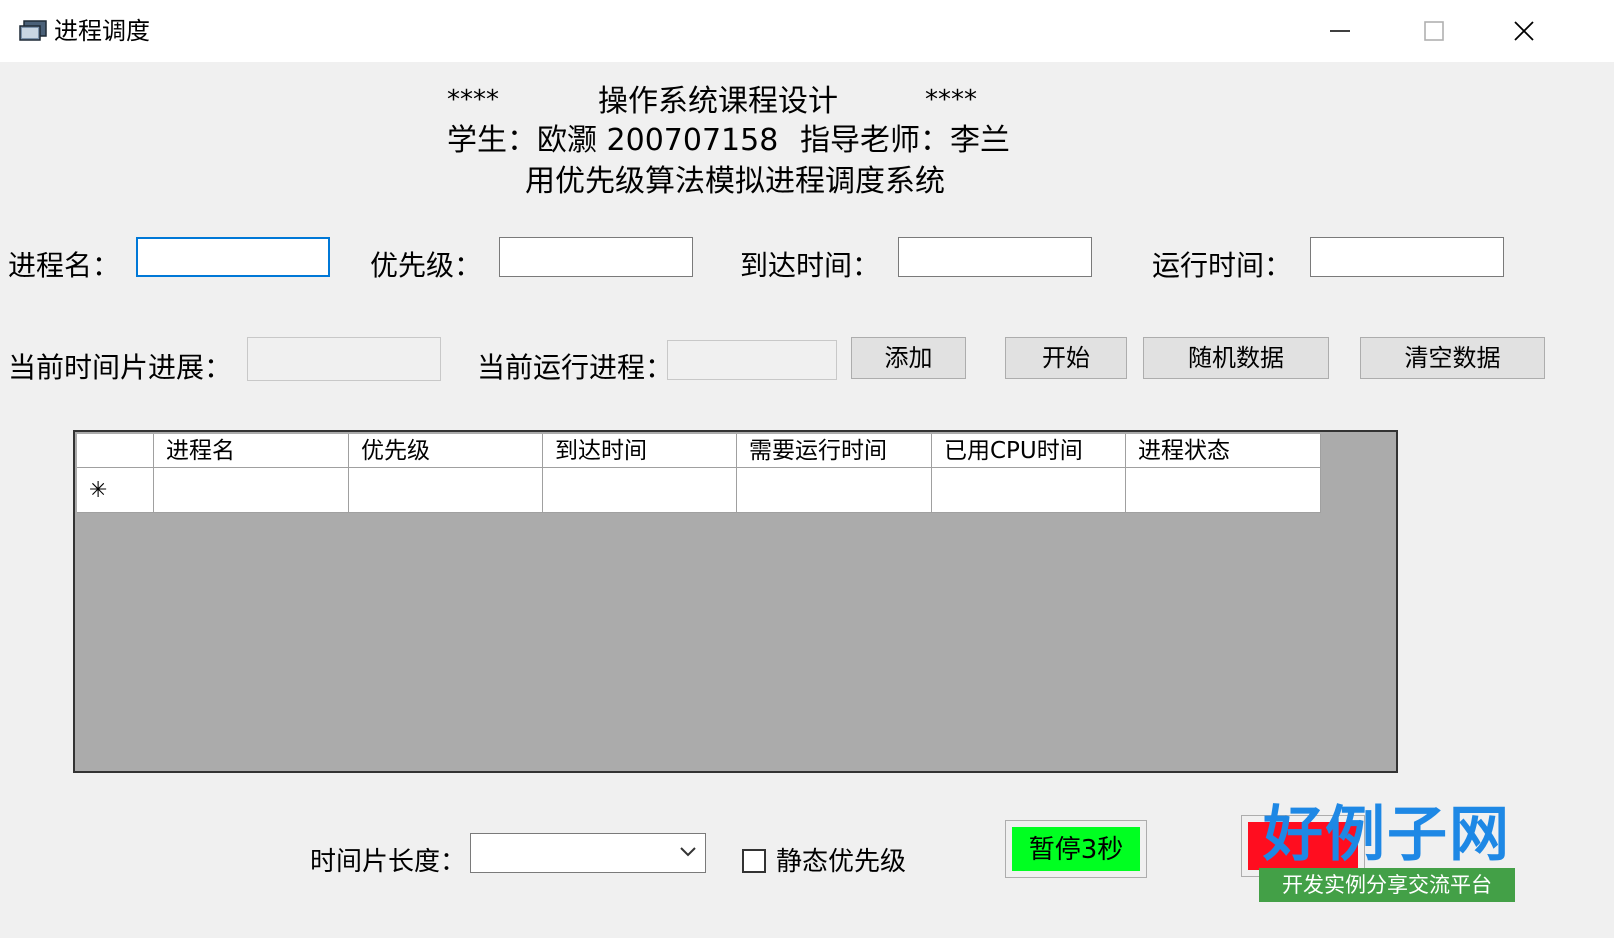 This screenshot has width=1614, height=938. What do you see at coordinates (115, 490) in the screenshot?
I see `new-row-marker: ✳` at bounding box center [115, 490].